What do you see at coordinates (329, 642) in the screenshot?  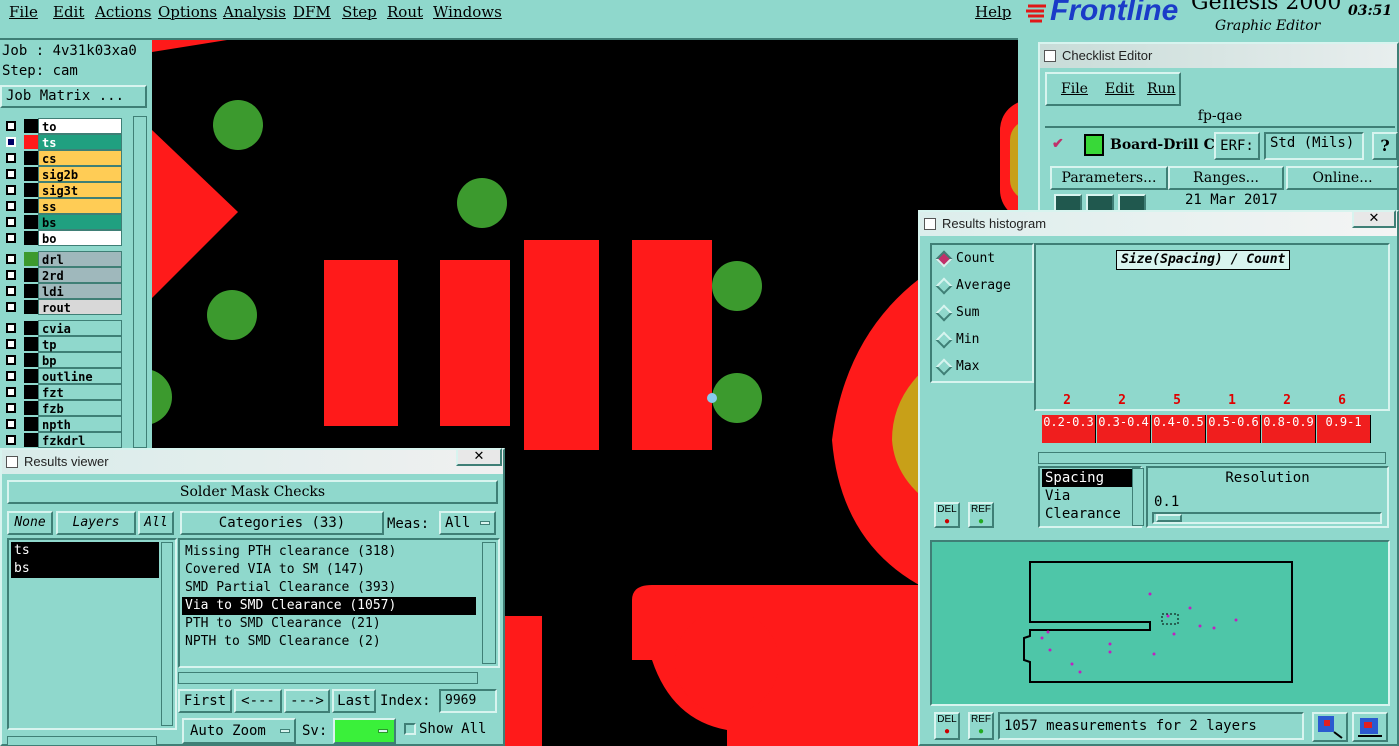 I see `category-item: NPTH to SMD Clearance (2)` at bounding box center [329, 642].